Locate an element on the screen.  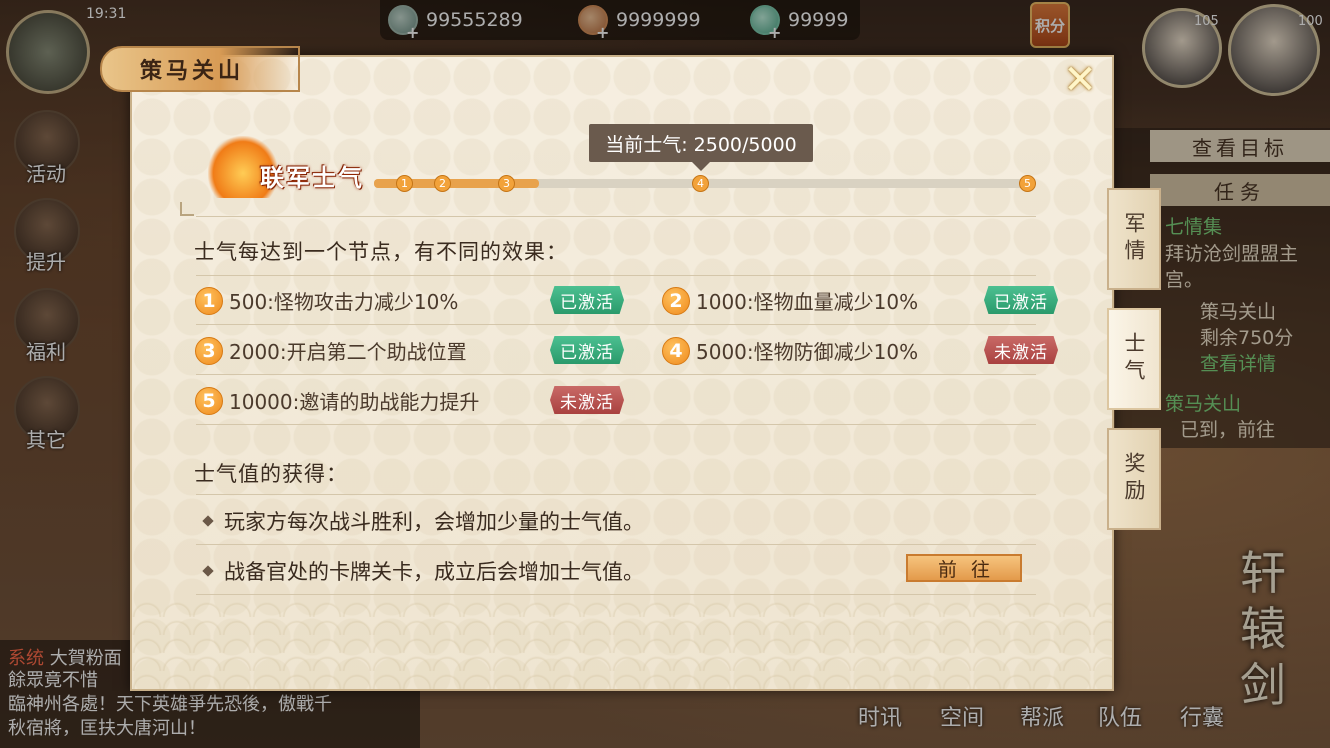
effect-text: 10000:邀请的助战能力提升 is located at coordinates (354, 402).